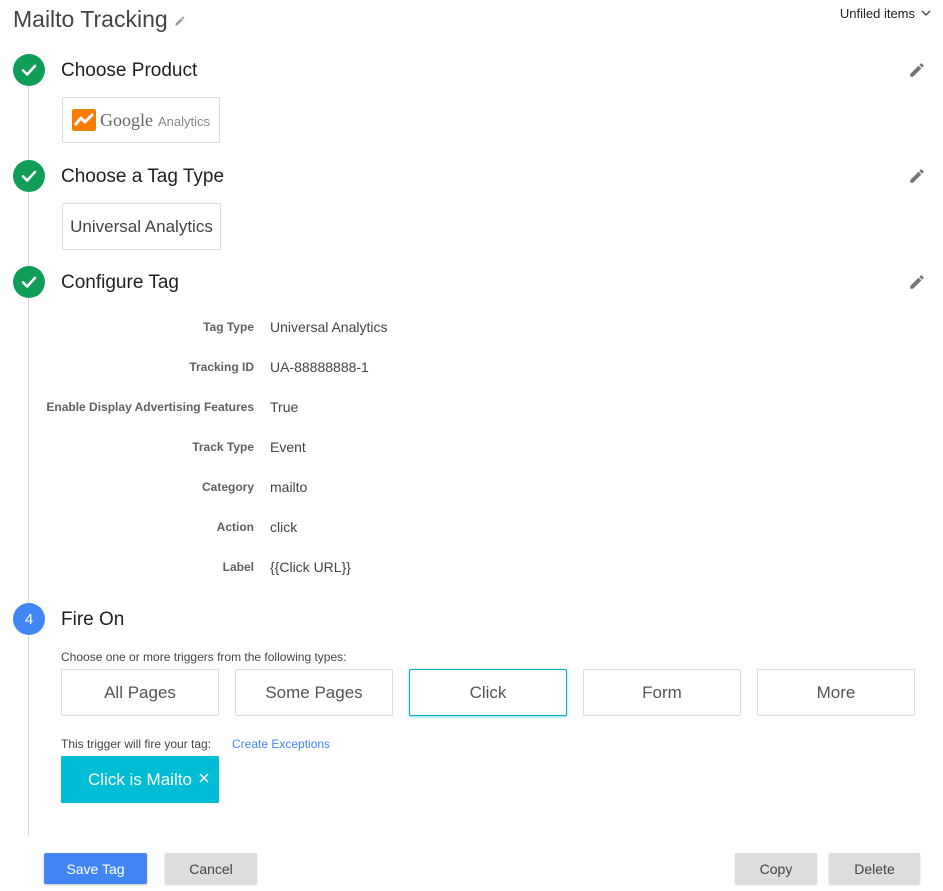 Image resolution: width=943 pixels, height=891 pixels. Describe the element at coordinates (141, 226) in the screenshot. I see `tag-type-card: Universal Analytics` at that location.